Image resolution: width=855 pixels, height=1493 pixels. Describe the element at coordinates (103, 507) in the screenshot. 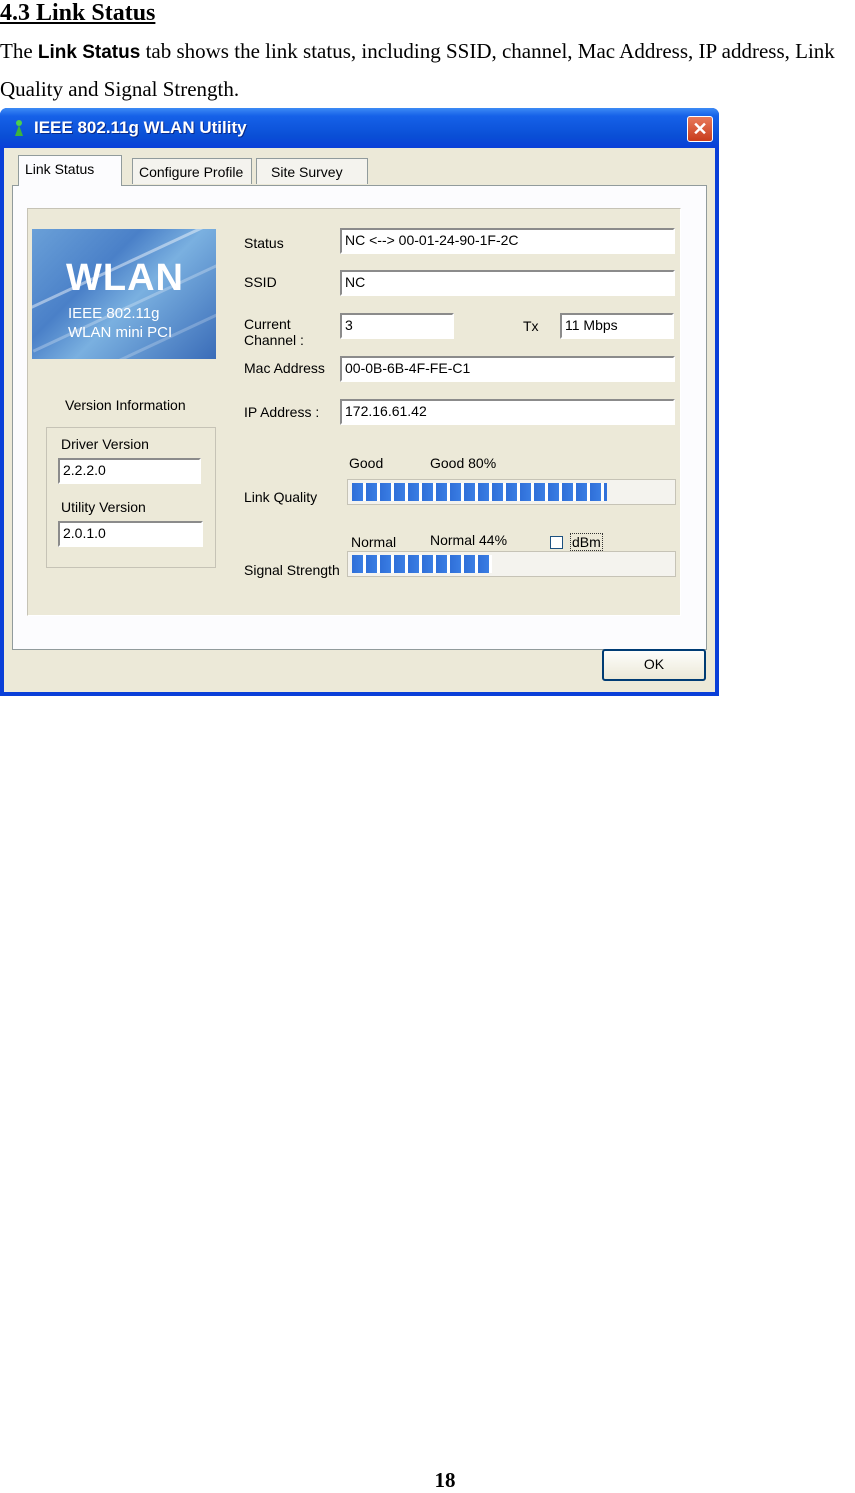

I see `utility-version-label: Utility Version` at that location.